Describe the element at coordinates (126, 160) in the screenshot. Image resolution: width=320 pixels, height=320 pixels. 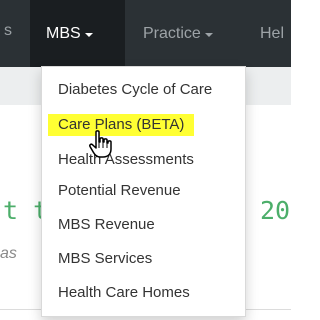
I see `menu-item-health-assessments: Health Assessments` at that location.